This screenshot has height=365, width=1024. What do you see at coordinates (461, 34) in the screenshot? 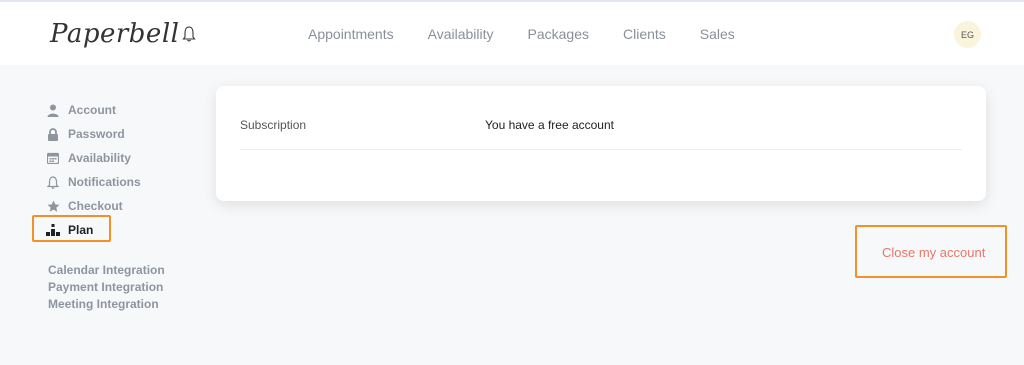
I see `nav-availability: Availability` at bounding box center [461, 34].